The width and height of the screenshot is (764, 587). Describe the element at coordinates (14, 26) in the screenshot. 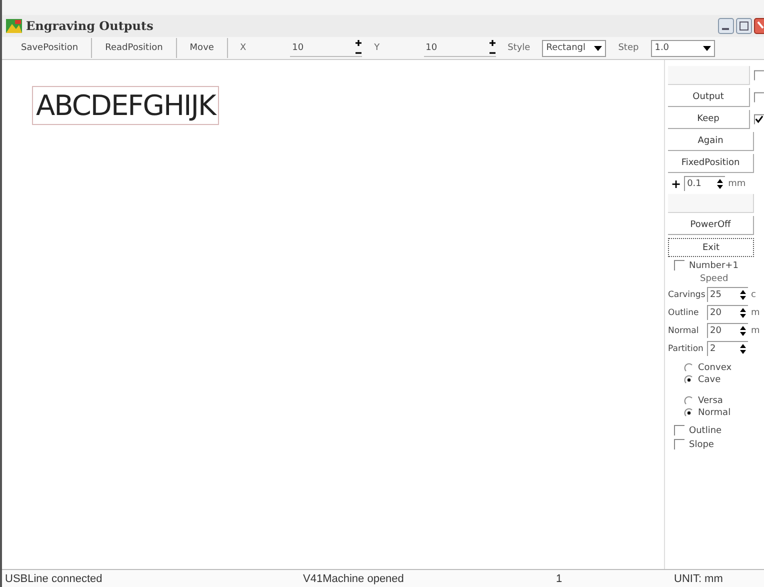

I see `app-icon` at that location.